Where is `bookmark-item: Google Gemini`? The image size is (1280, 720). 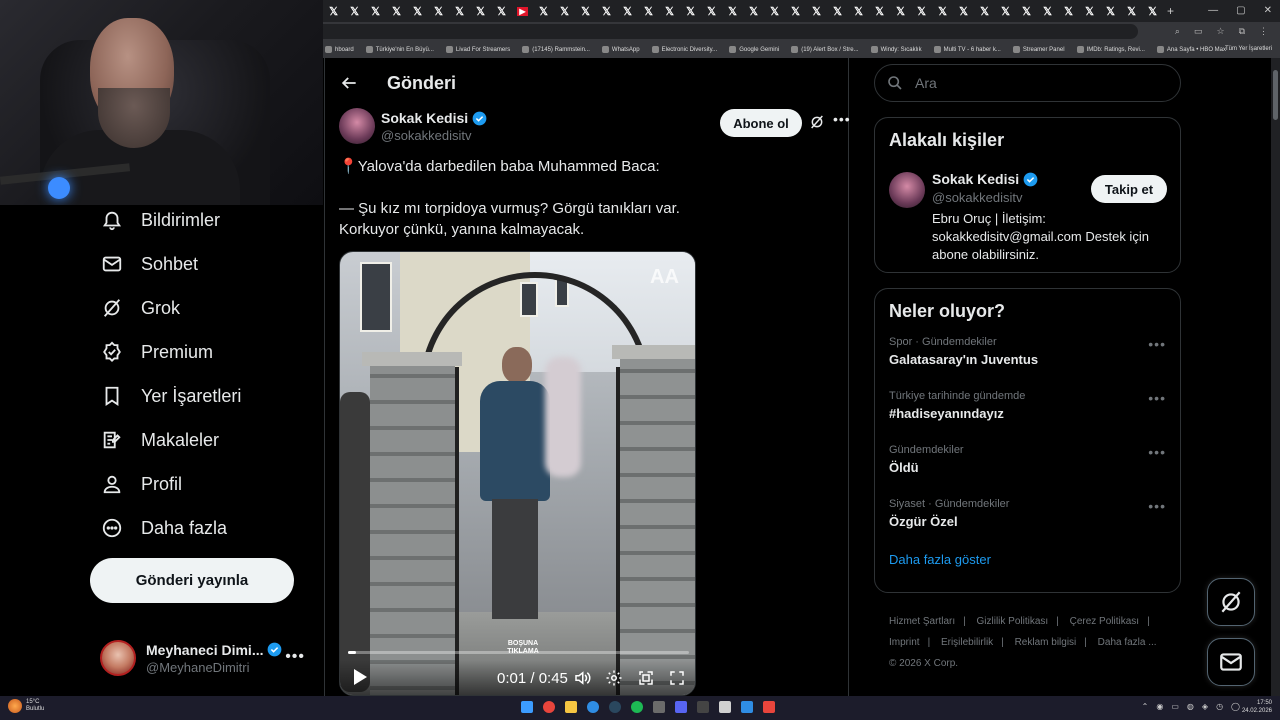
bookmark-item: Google Gemini is located at coordinates (754, 49).